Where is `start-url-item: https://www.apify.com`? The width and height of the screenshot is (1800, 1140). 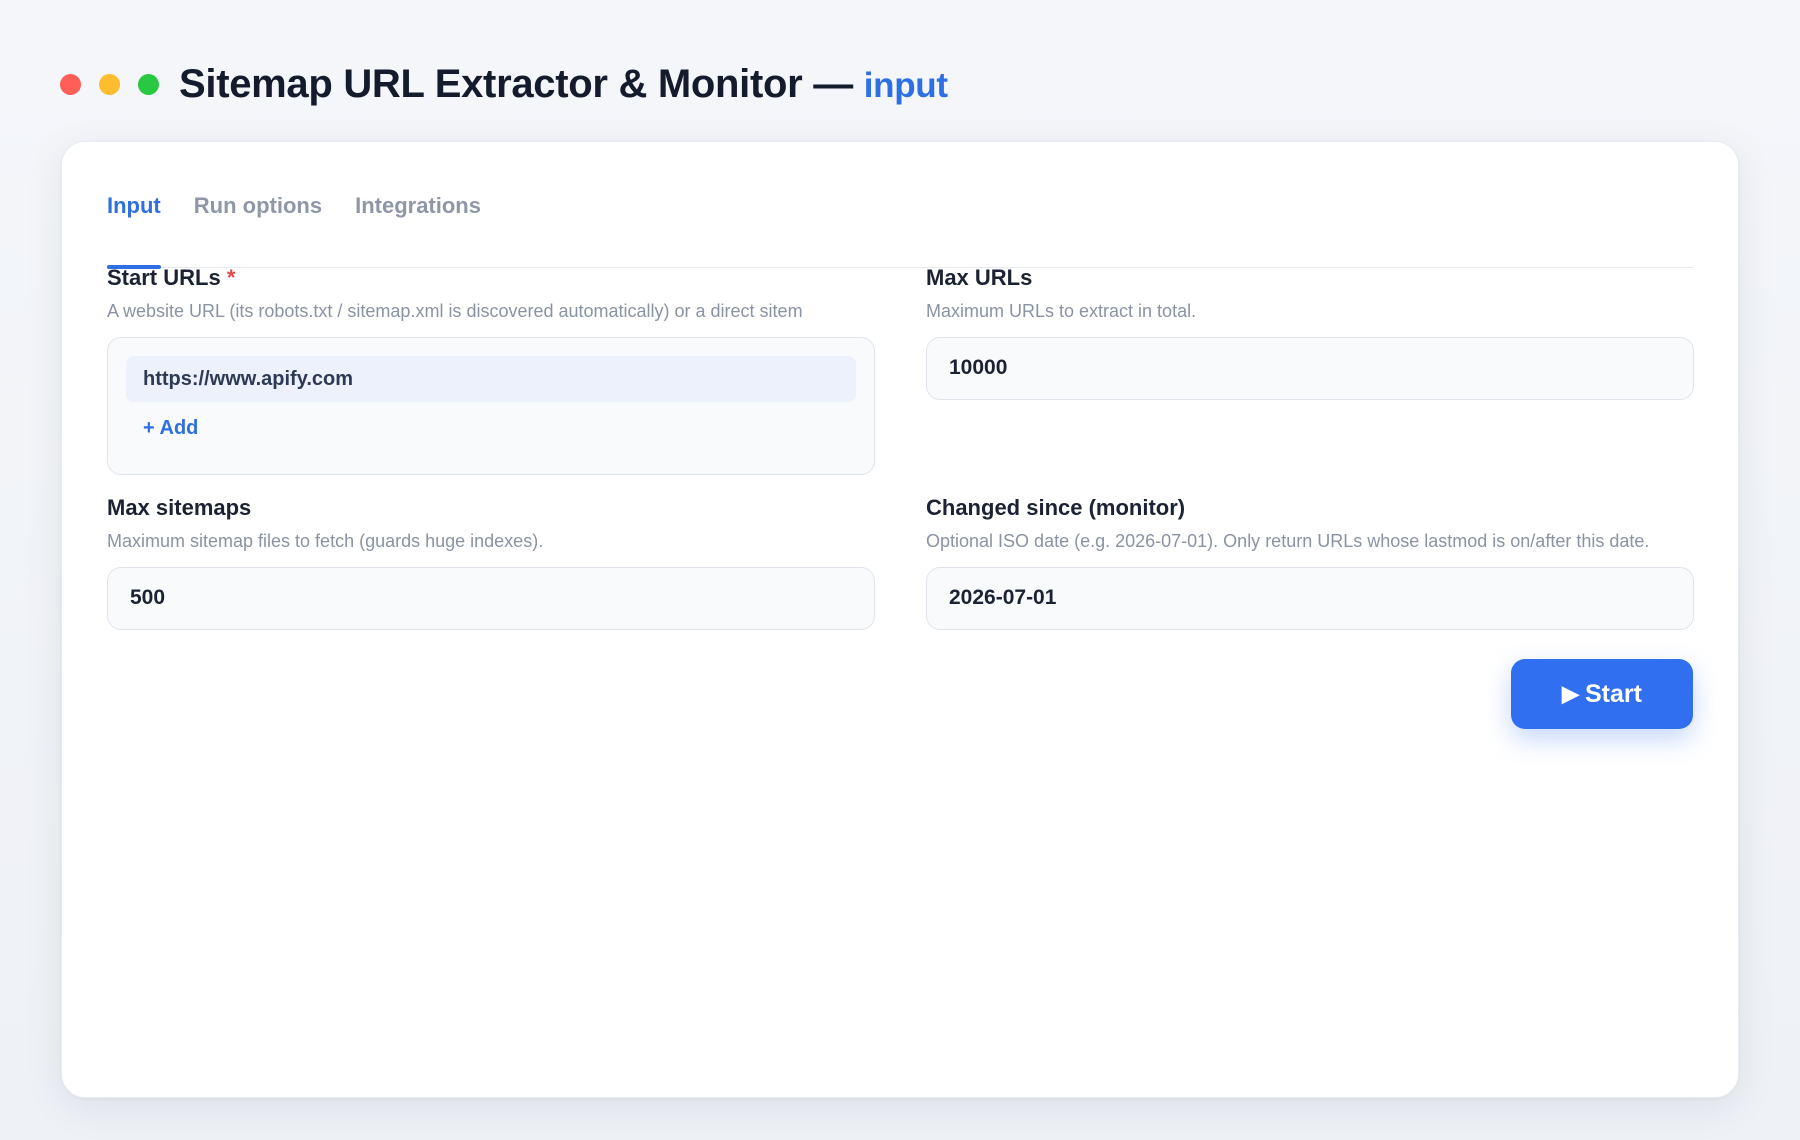 start-url-item: https://www.apify.com is located at coordinates (491, 379).